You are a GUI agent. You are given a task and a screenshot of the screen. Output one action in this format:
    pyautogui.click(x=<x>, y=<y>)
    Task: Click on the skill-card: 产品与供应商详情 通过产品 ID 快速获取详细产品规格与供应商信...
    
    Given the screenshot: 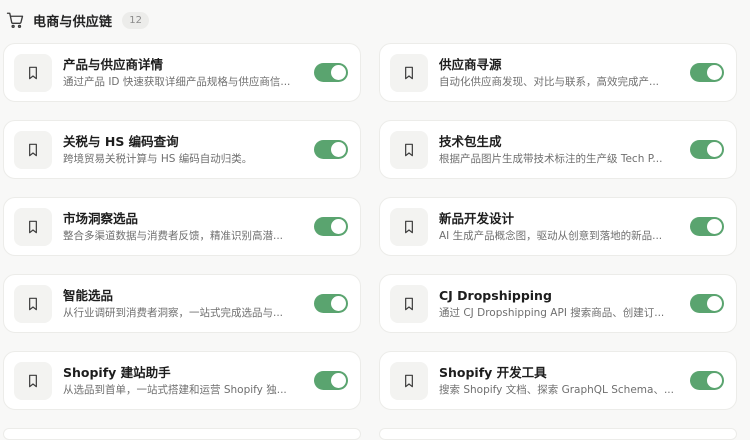 What is the action you would take?
    pyautogui.click(x=182, y=72)
    